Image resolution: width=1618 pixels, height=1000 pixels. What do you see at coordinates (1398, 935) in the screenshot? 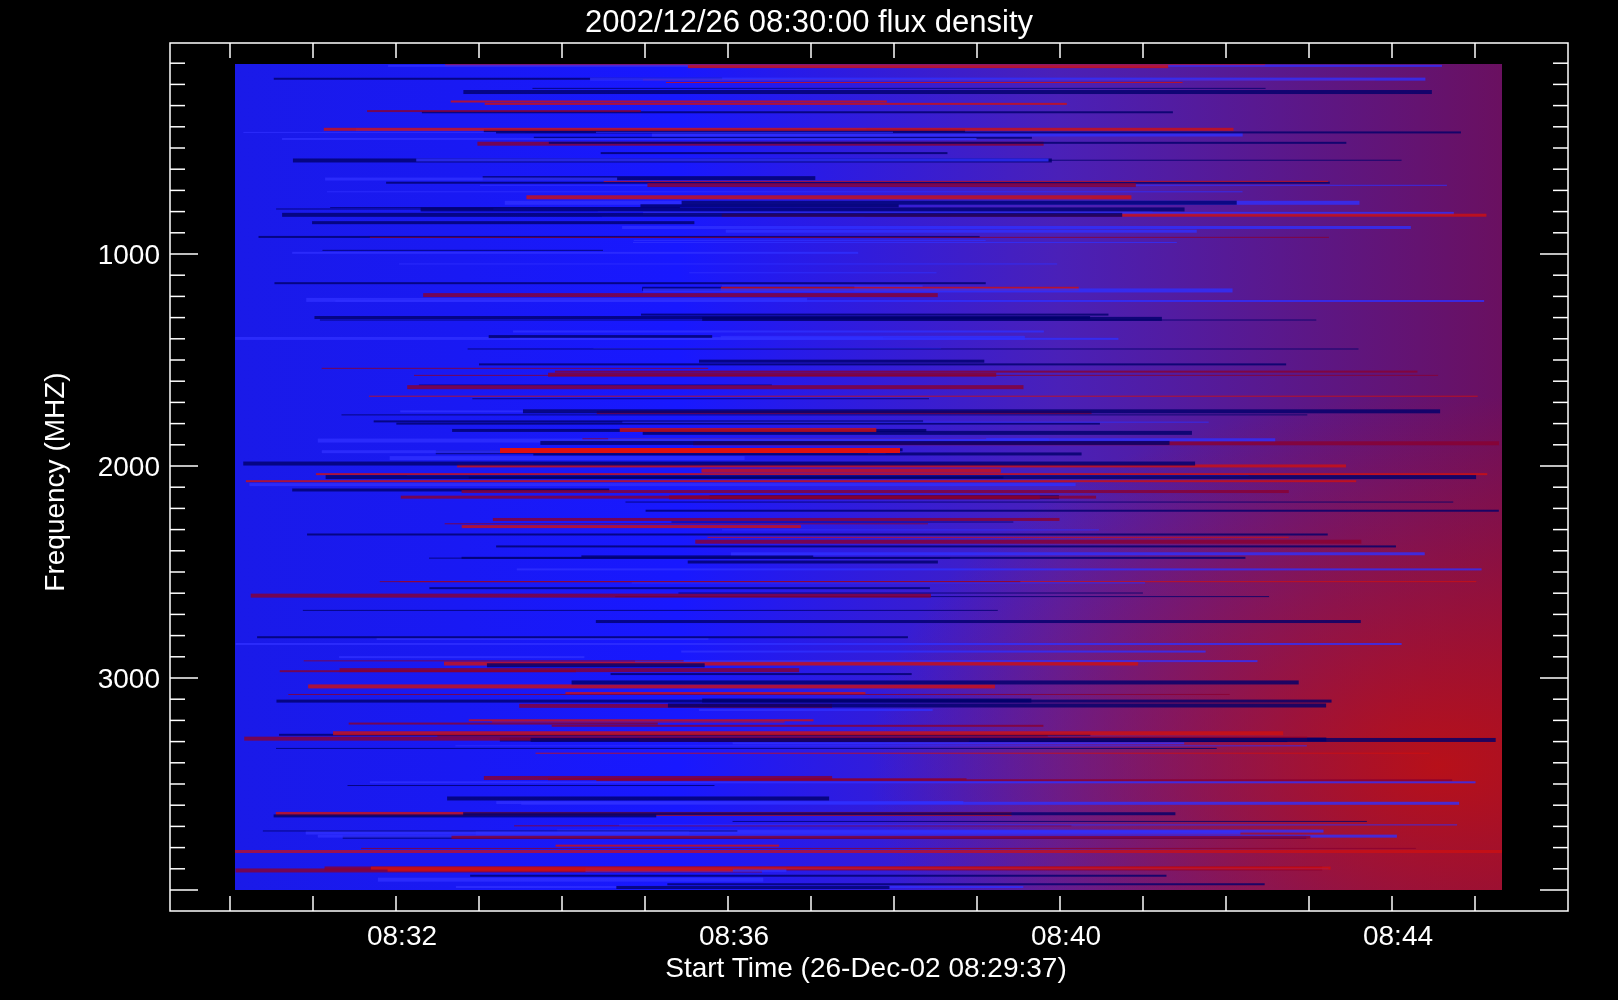
I see `tick-label: 08:44` at bounding box center [1398, 935].